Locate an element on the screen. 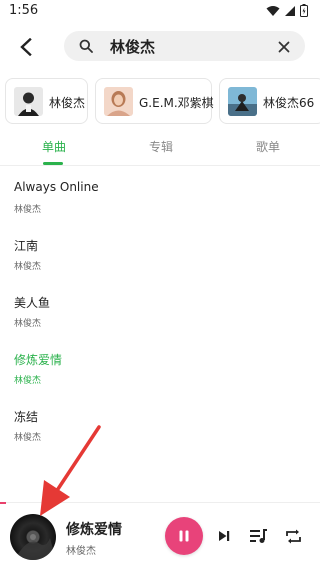 This screenshot has width=320, height=568. artist-card: G.E.M.邓紫棋 is located at coordinates (154, 101).